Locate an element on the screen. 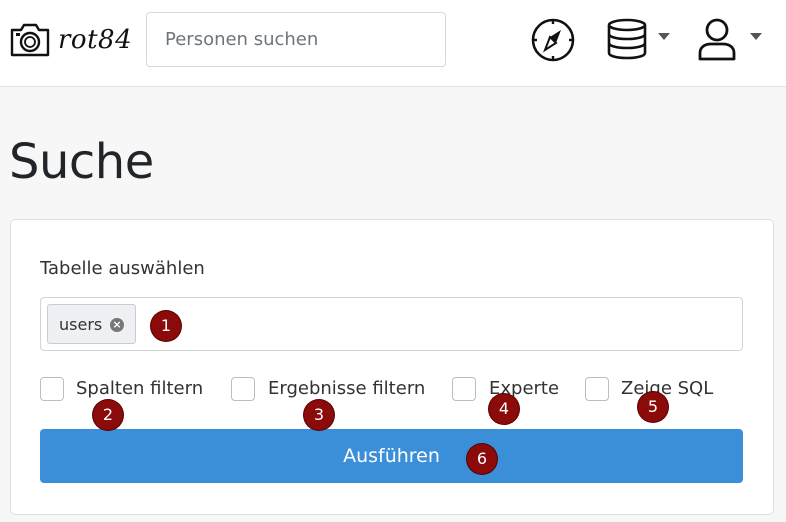 This screenshot has width=786, height=522. compass-icon is located at coordinates (553, 40).